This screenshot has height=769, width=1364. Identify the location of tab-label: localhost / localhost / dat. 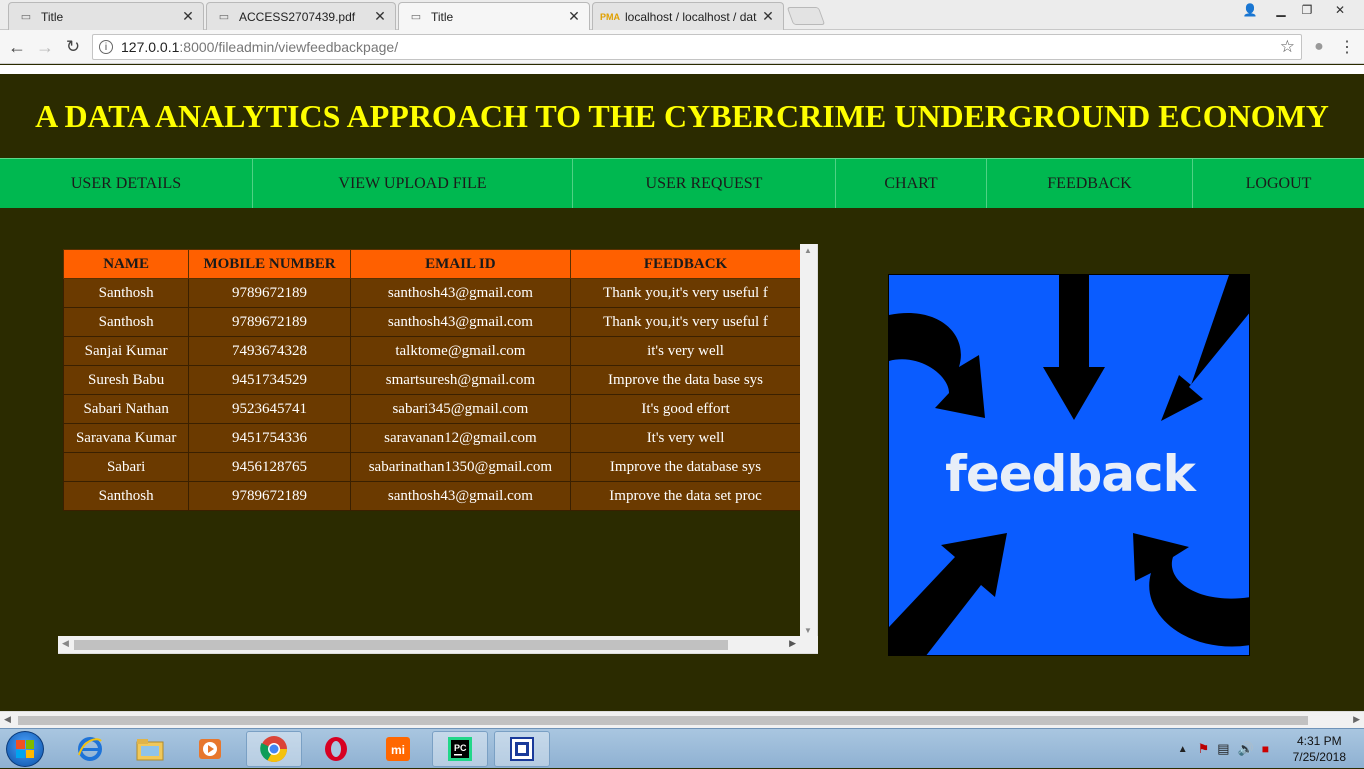
(691, 16).